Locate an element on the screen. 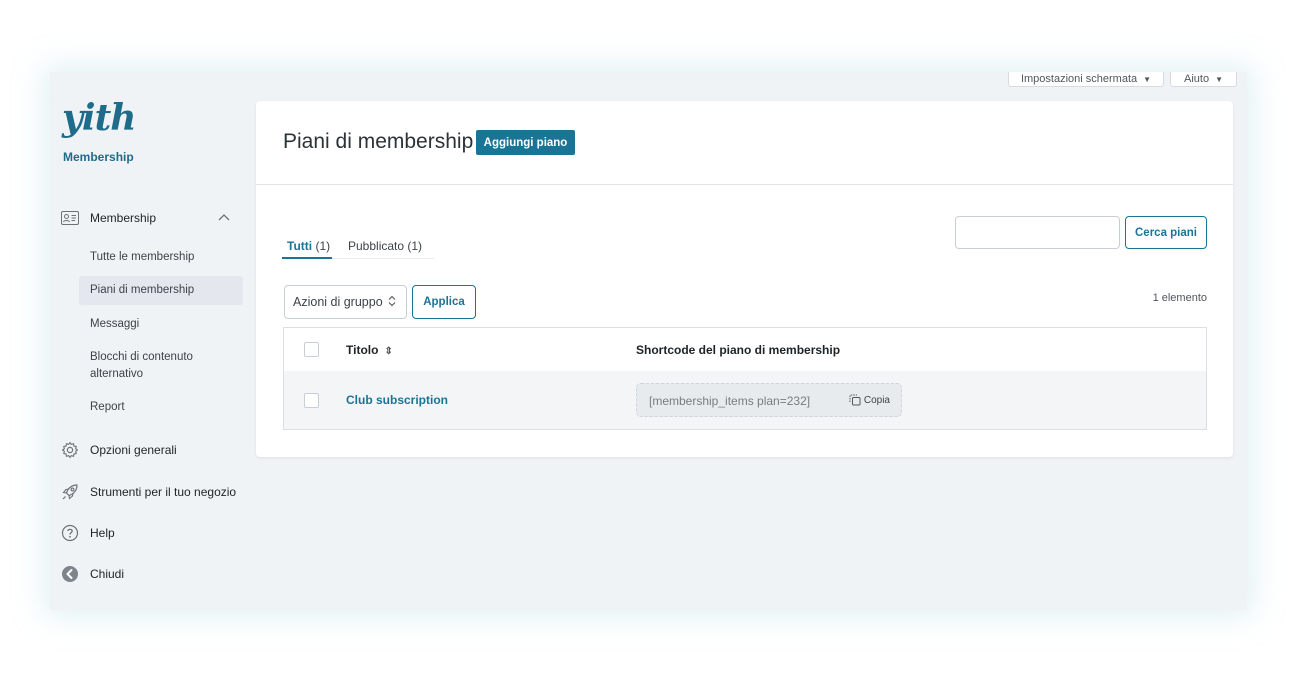 Image resolution: width=1300 pixels, height=685 pixels. sidebar-subitem-alternative-content-blocks: Blocchi di contenuto alternativo is located at coordinates (154, 366).